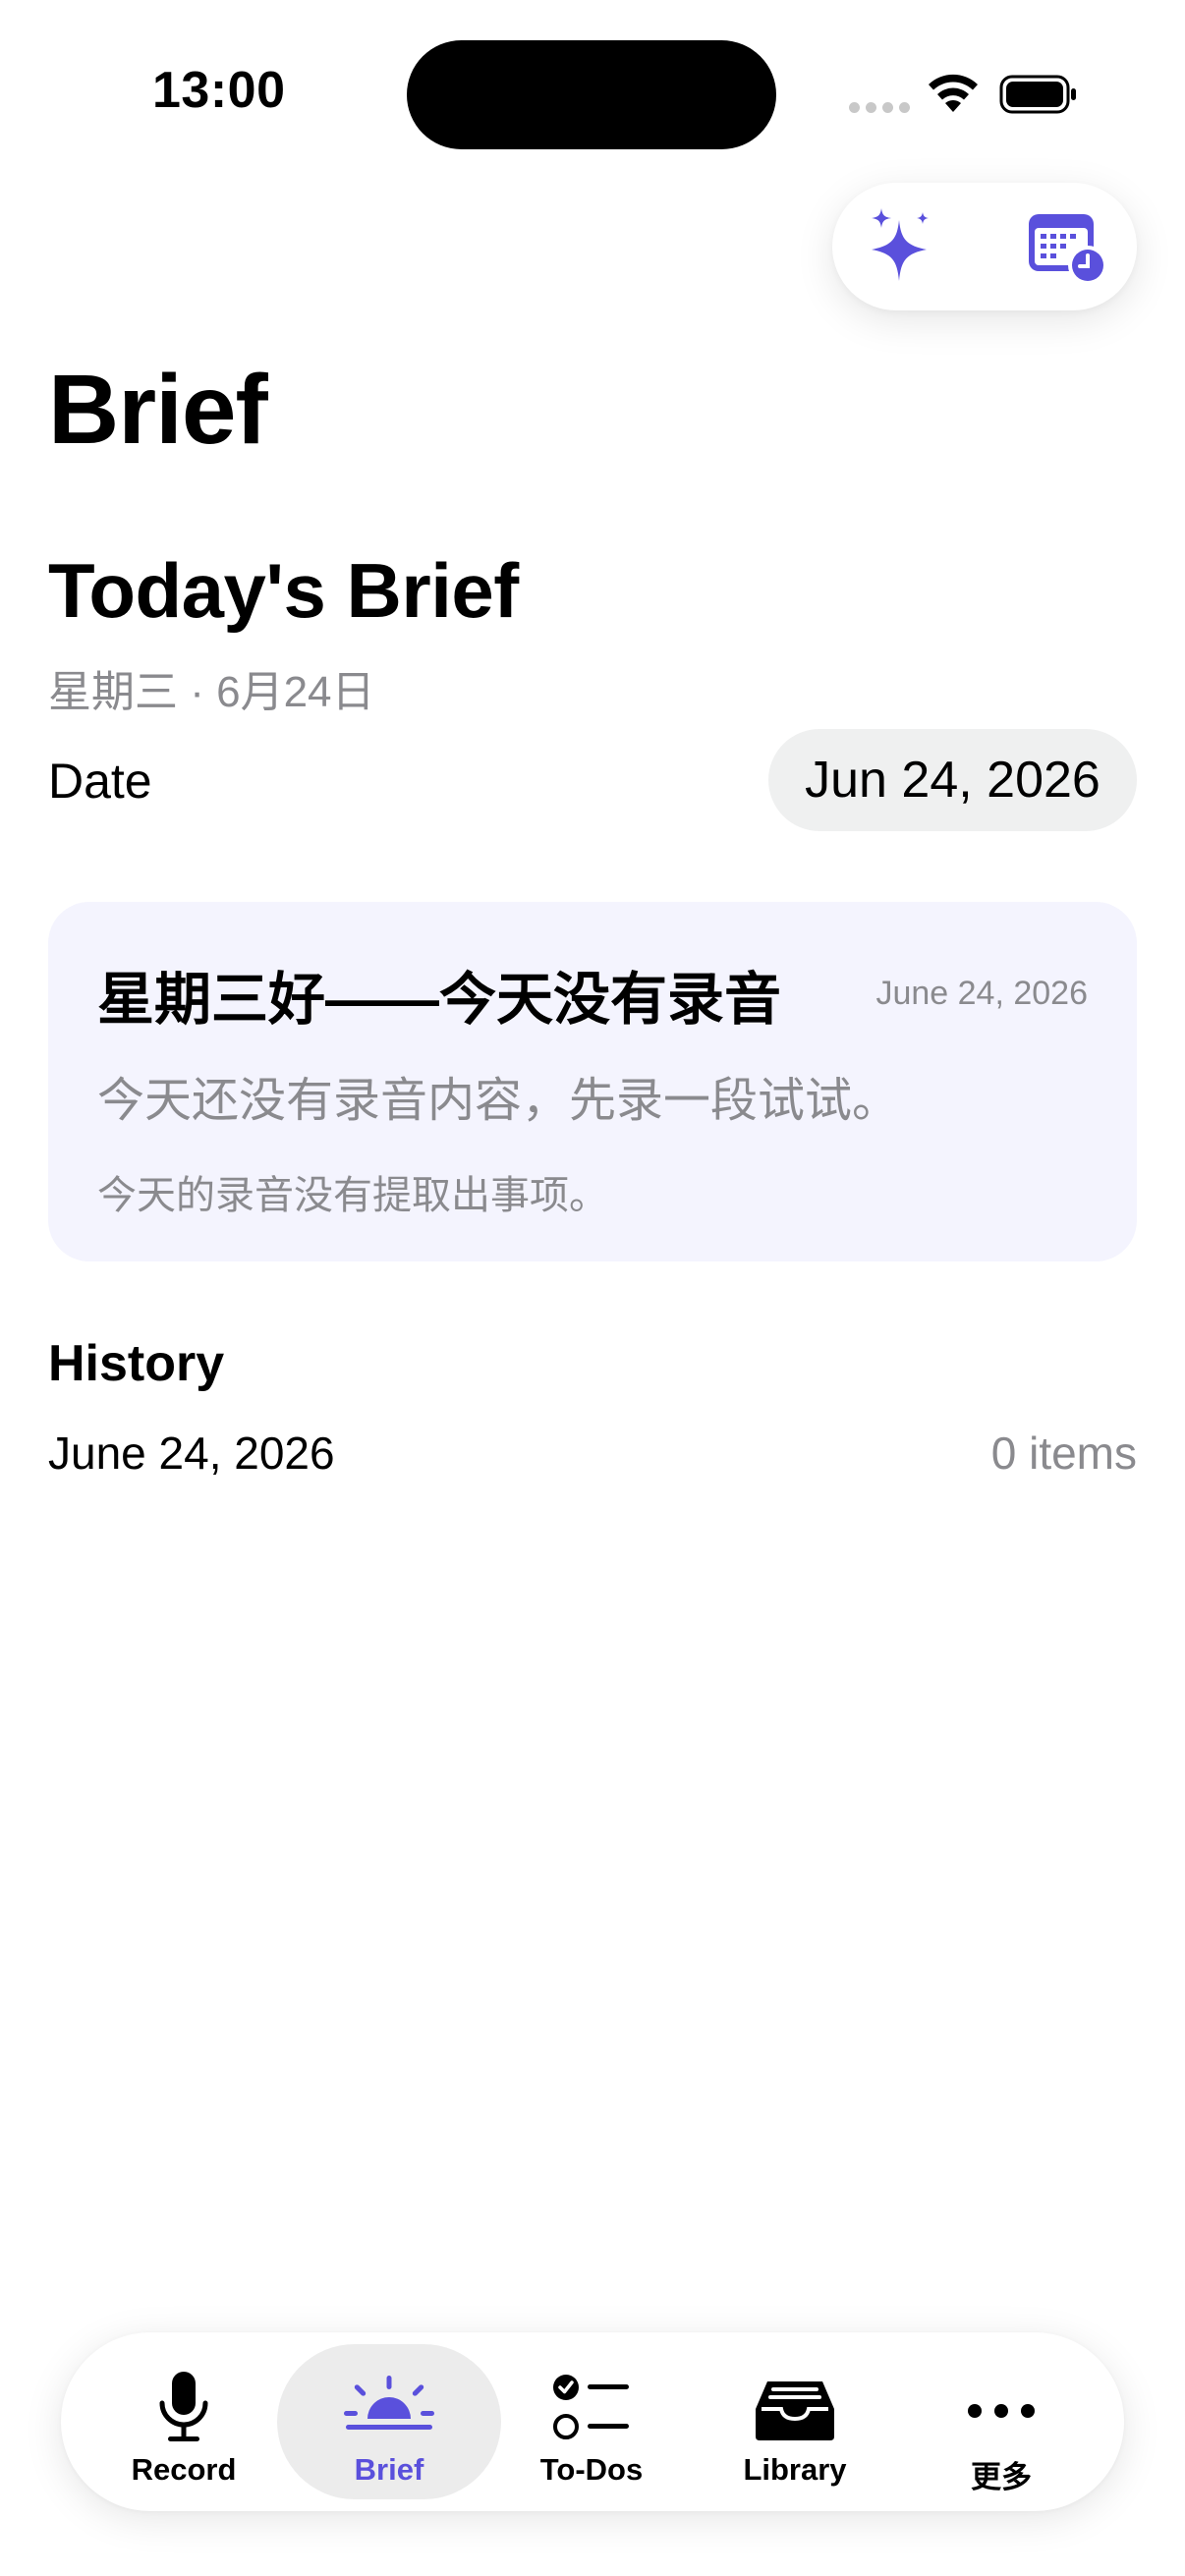  I want to click on more-icon, so click(1002, 2411).